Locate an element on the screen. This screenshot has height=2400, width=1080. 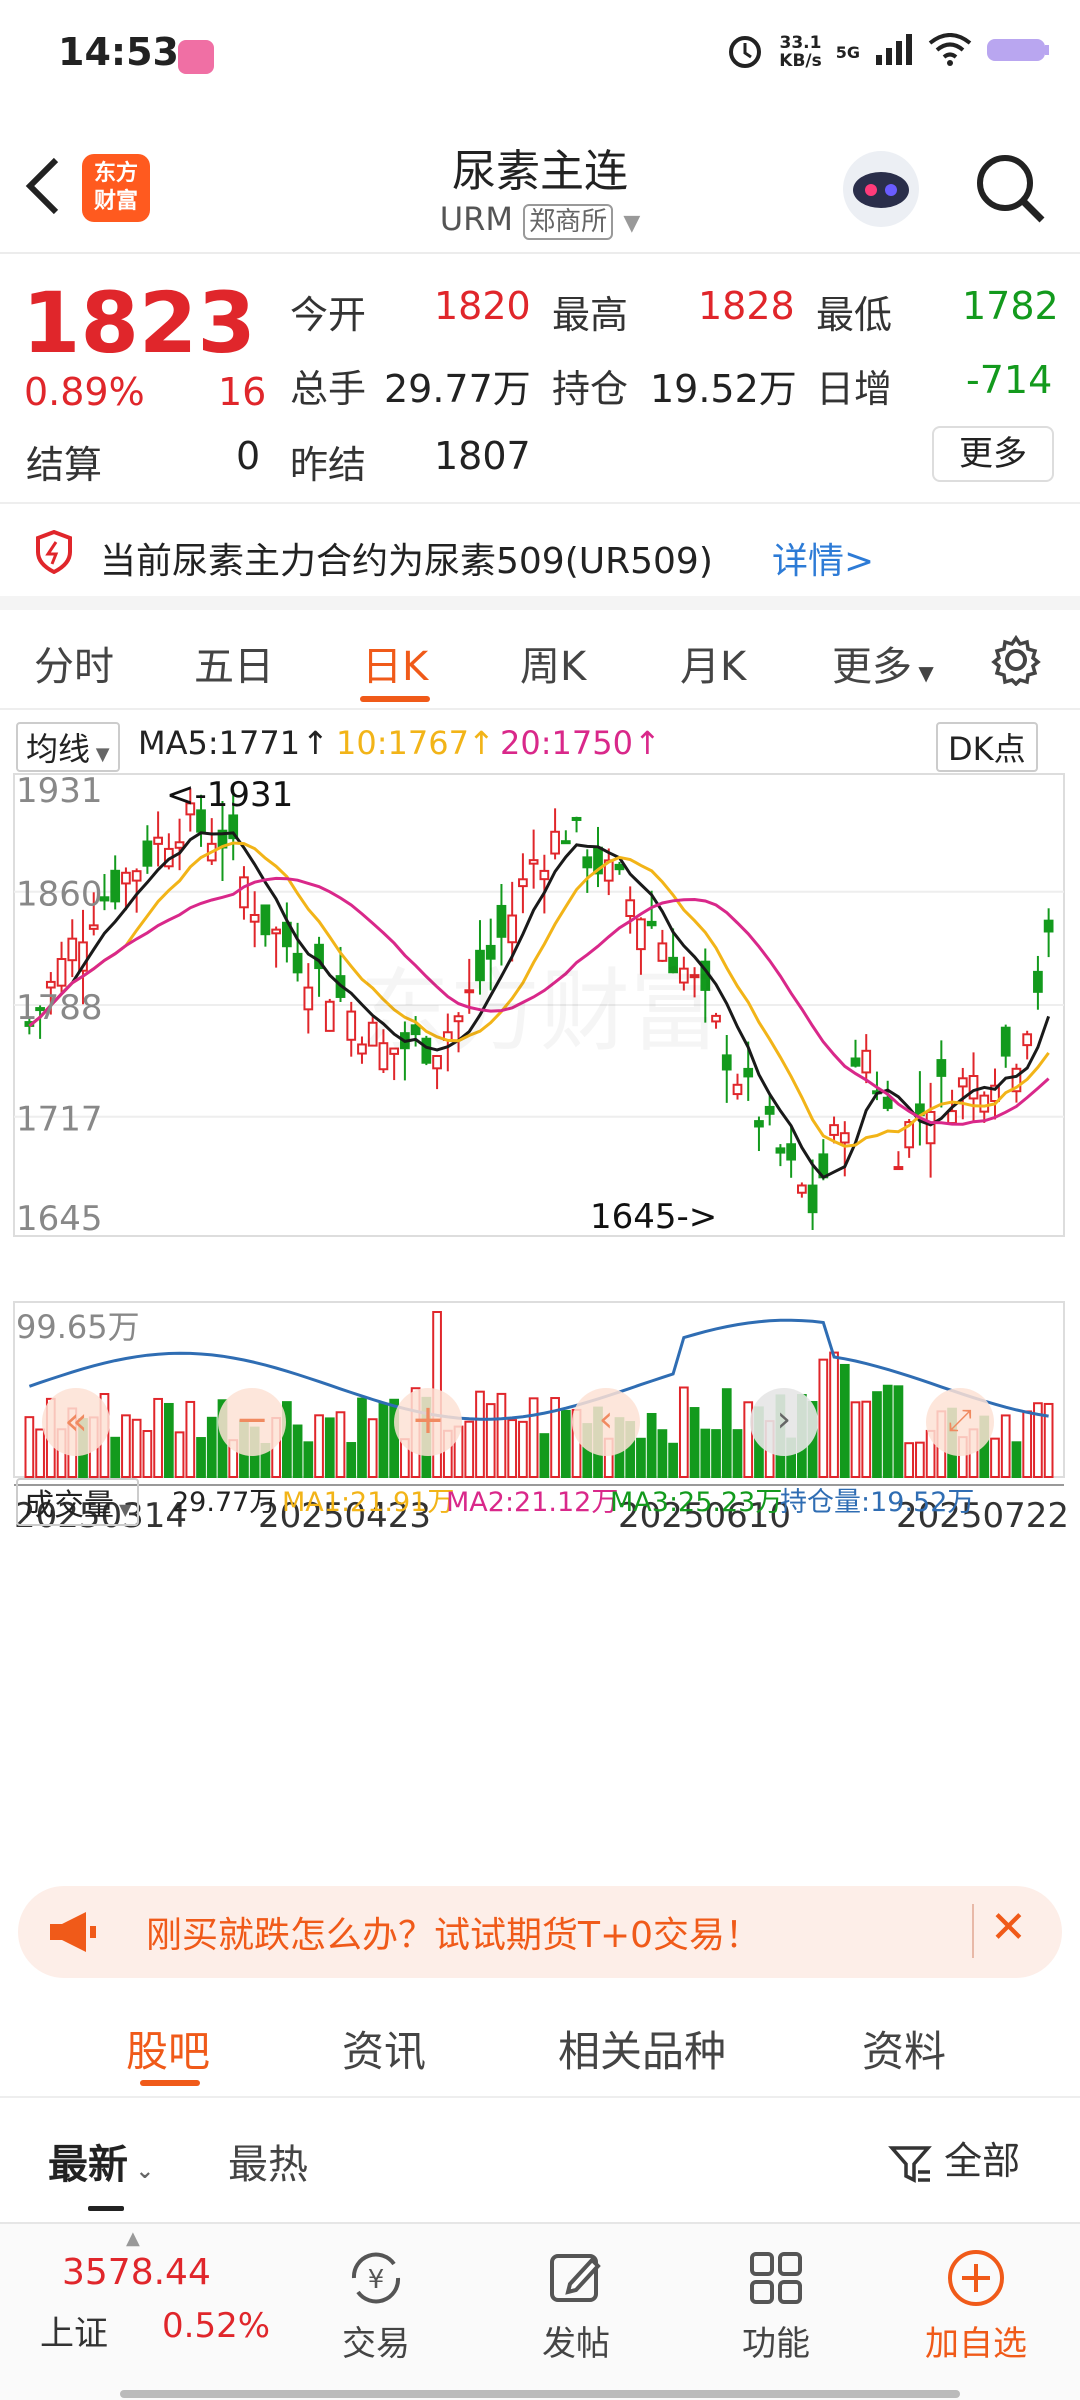
index-value: 3578.44 is located at coordinates (136, 2272).